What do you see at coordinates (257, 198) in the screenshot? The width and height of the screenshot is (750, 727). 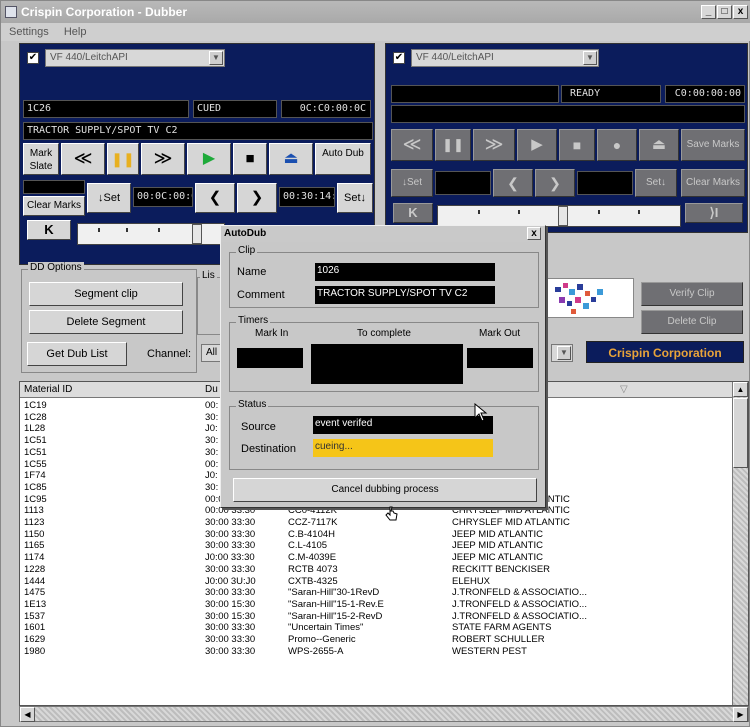 I see `step-forward-button: ❯` at bounding box center [257, 198].